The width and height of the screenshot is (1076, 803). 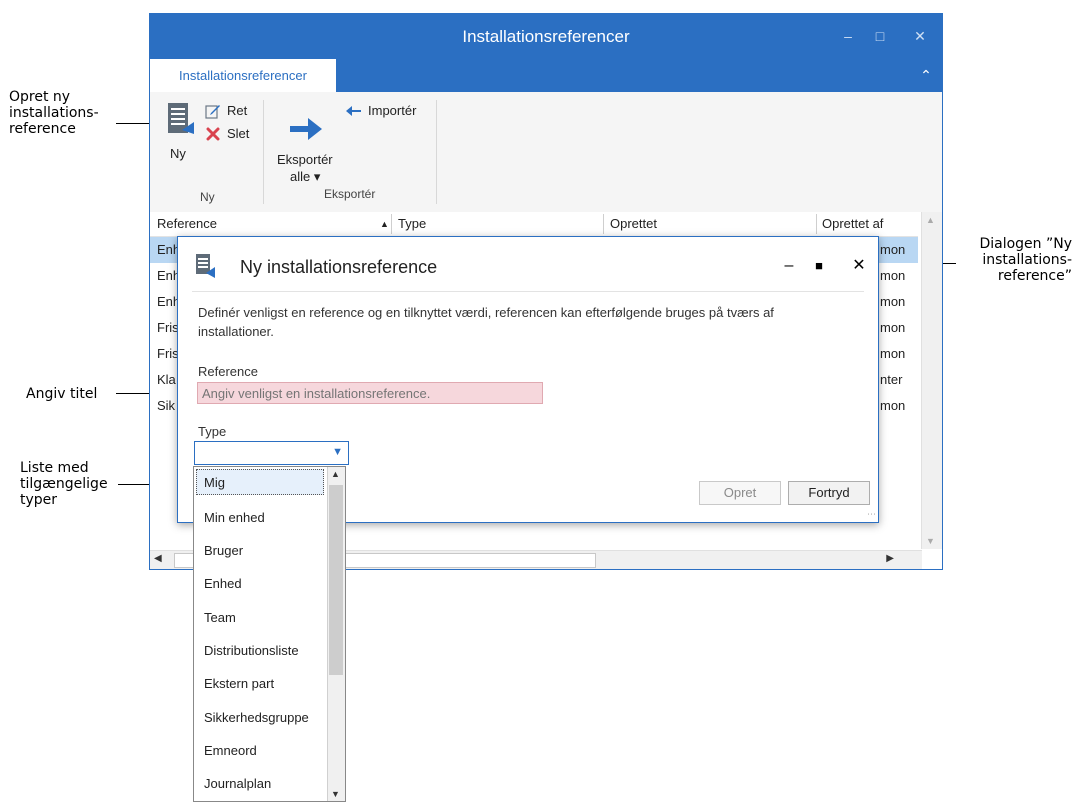 What do you see at coordinates (819, 266) in the screenshot?
I see `dialog-maximize-button: ■` at bounding box center [819, 266].